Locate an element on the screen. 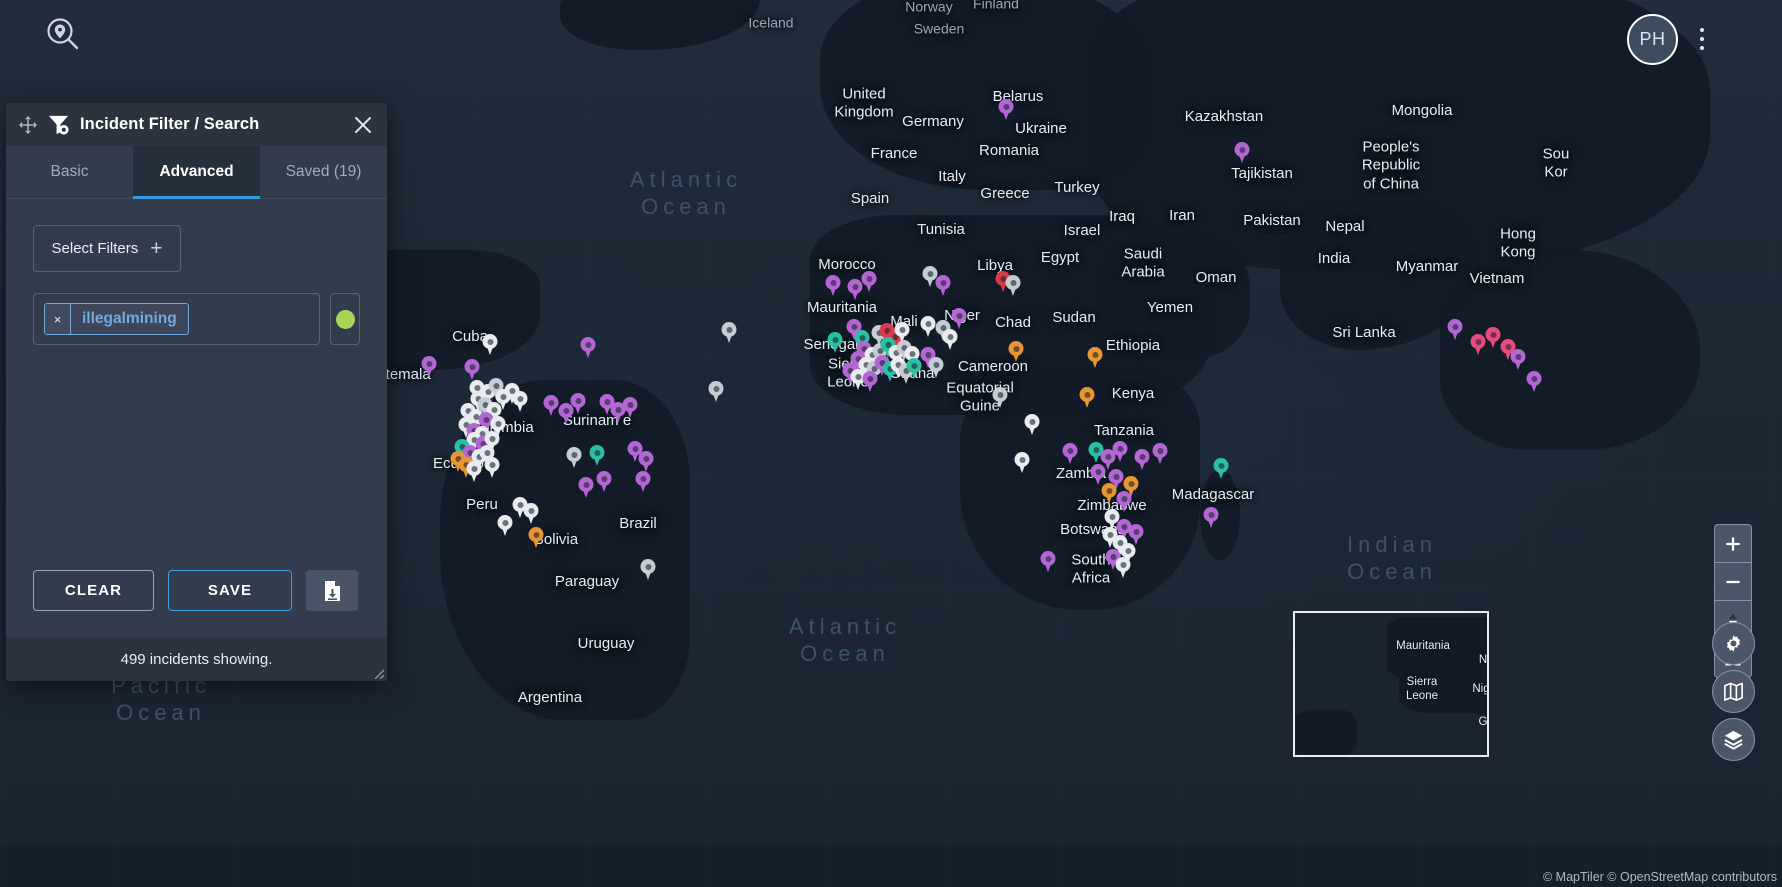  kebab-menu-icon is located at coordinates (1702, 39).